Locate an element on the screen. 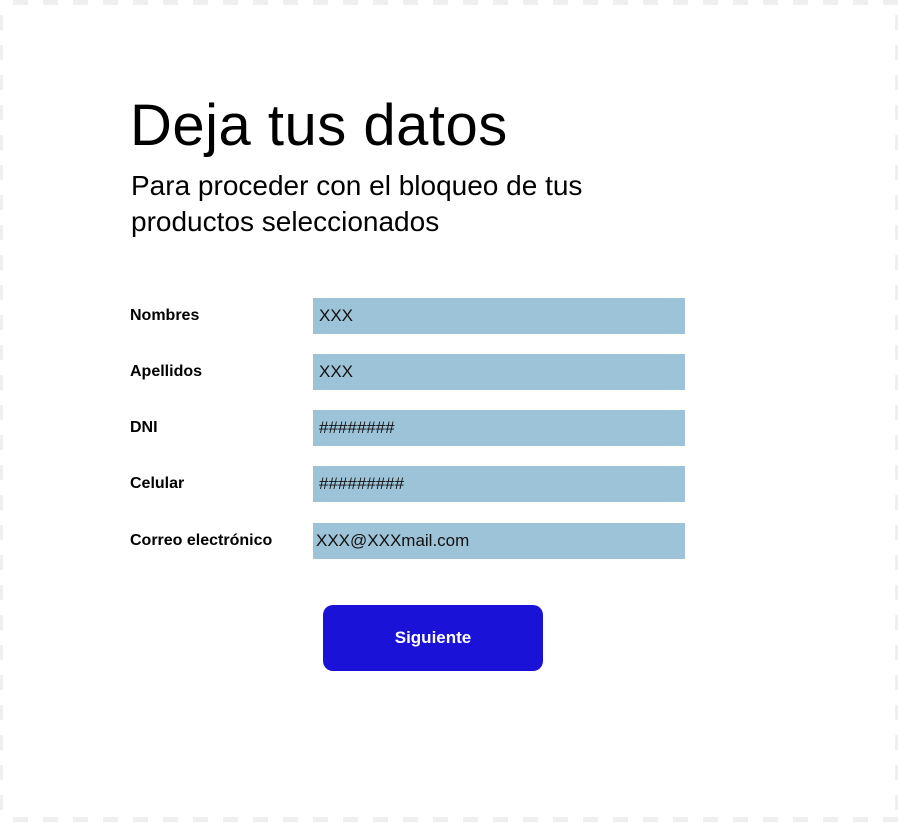  frame-border-bottom is located at coordinates (449, 819).